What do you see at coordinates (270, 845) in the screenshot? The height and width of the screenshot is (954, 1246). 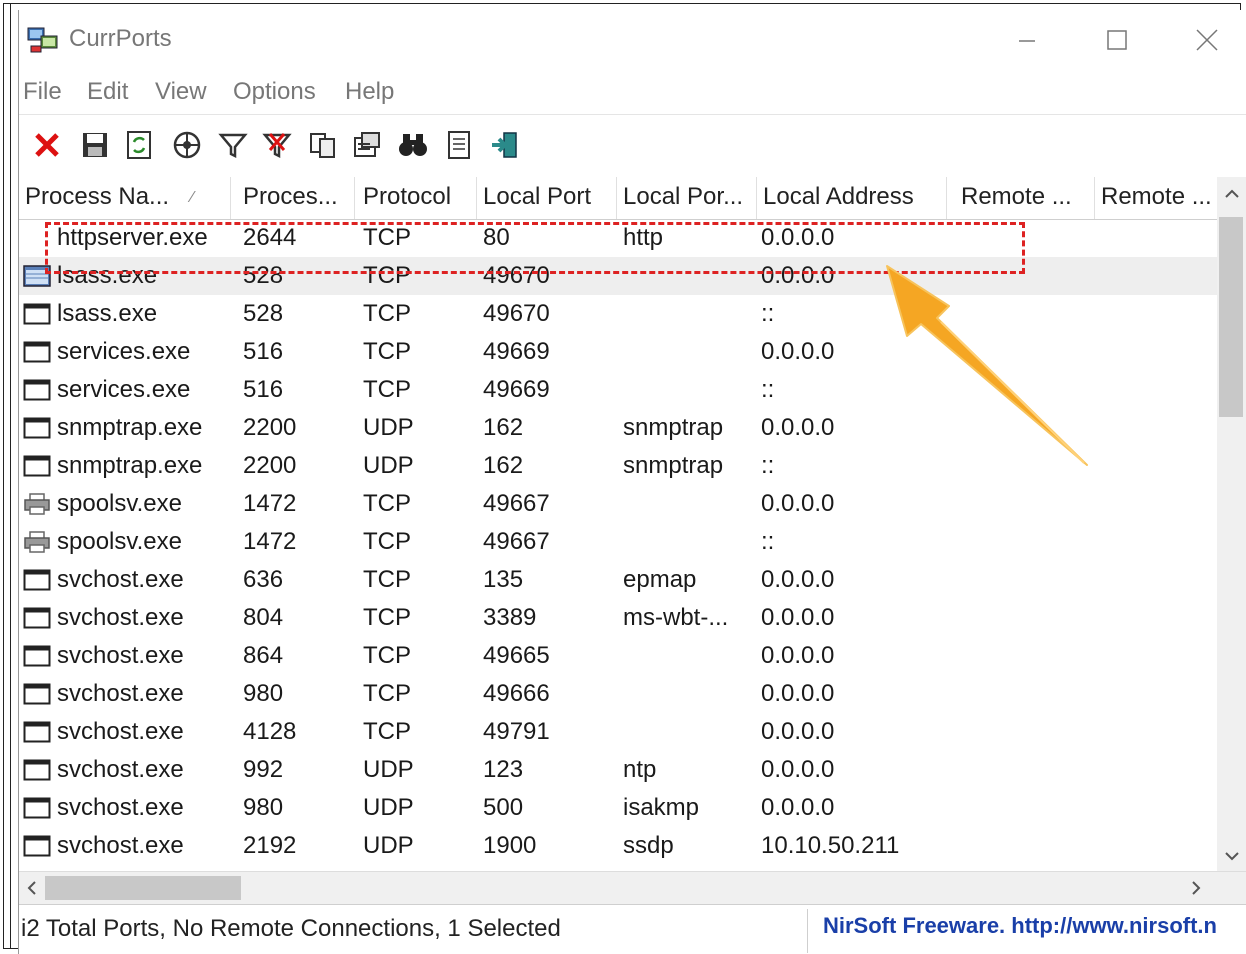 I see `cell-process-id: 2192` at bounding box center [270, 845].